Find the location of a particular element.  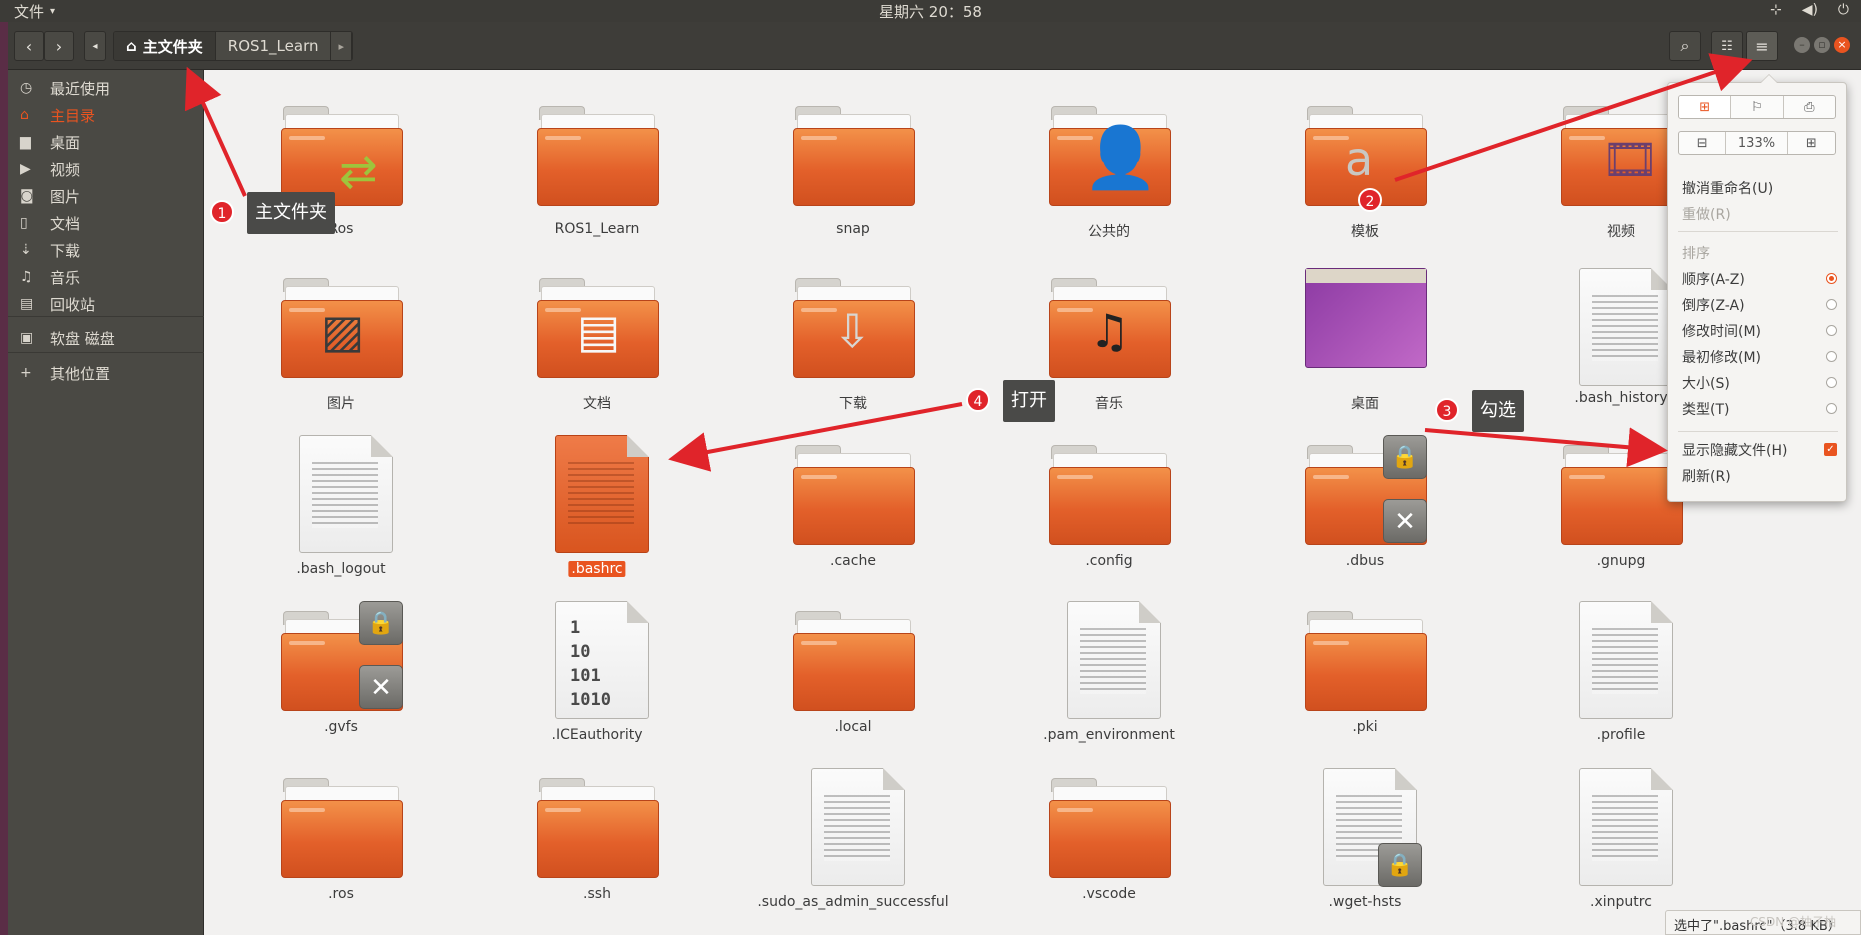

file-item: .bashrc is located at coordinates (597, 502).